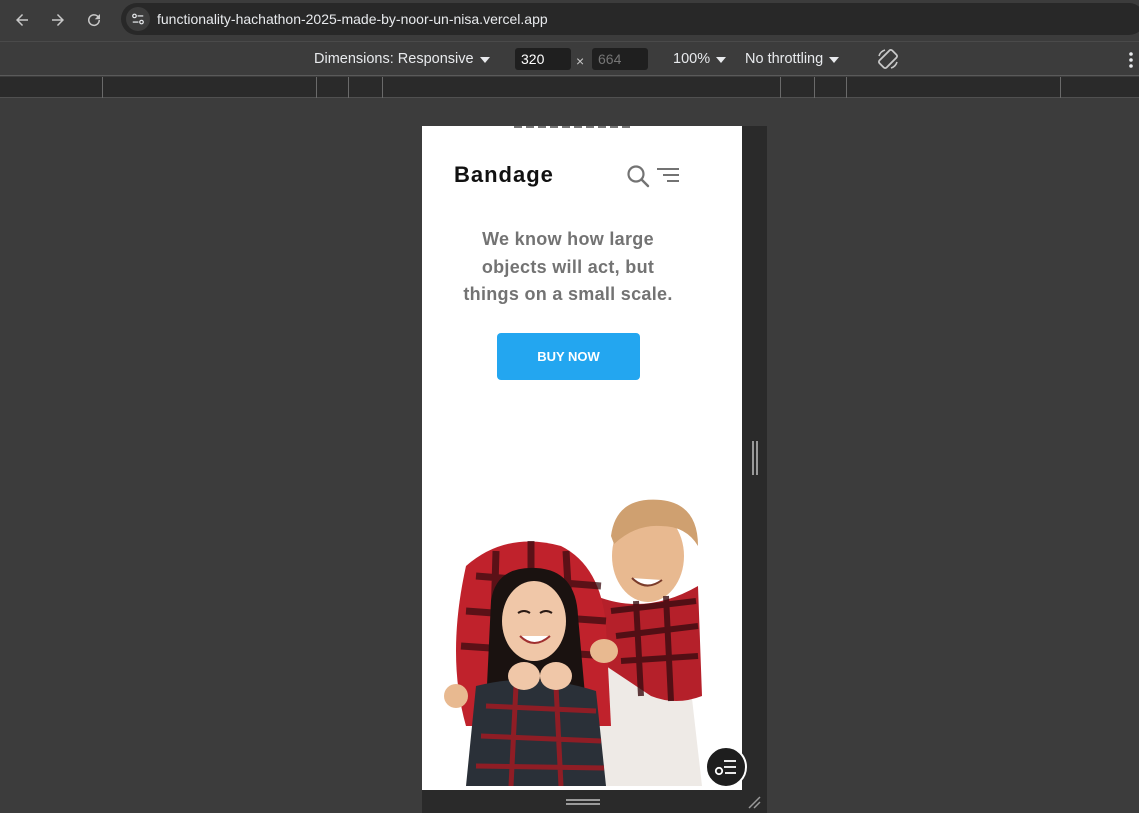 This screenshot has height=813, width=1139. I want to click on brand-logo: Bandage, so click(504, 175).